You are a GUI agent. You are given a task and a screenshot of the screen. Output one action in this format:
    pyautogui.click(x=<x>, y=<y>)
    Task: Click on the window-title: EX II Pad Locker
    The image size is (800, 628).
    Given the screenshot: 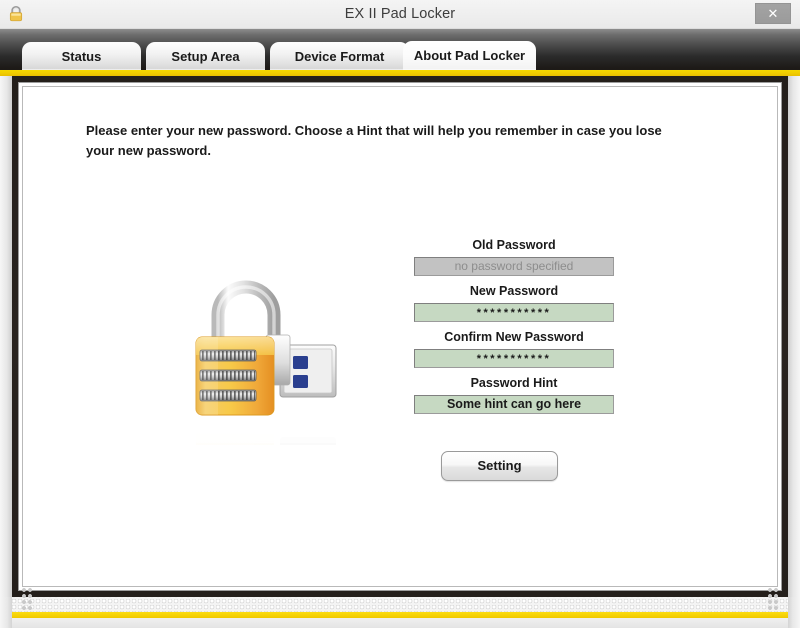 What is the action you would take?
    pyautogui.click(x=400, y=14)
    